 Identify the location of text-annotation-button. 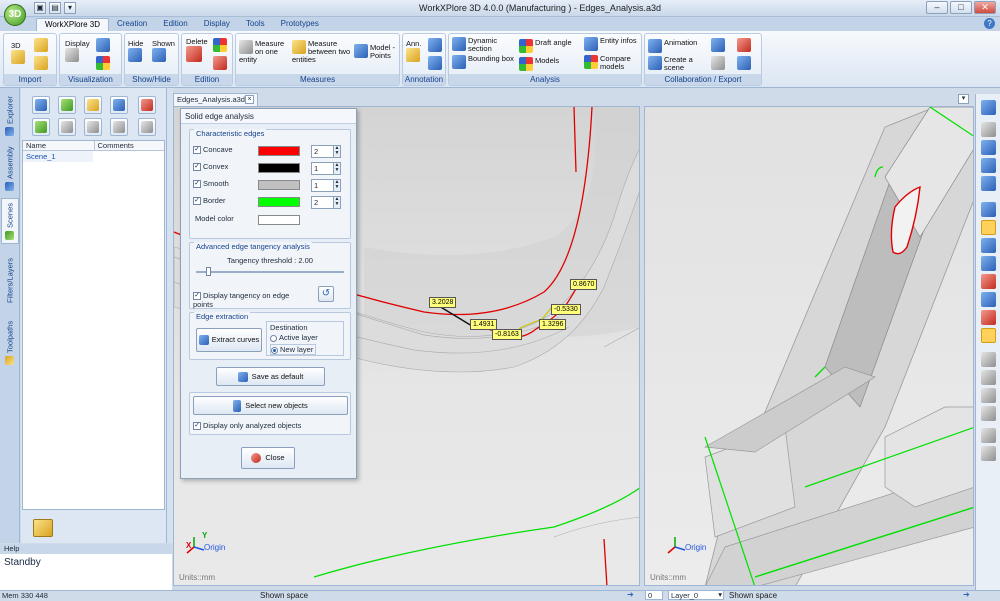
(435, 63).